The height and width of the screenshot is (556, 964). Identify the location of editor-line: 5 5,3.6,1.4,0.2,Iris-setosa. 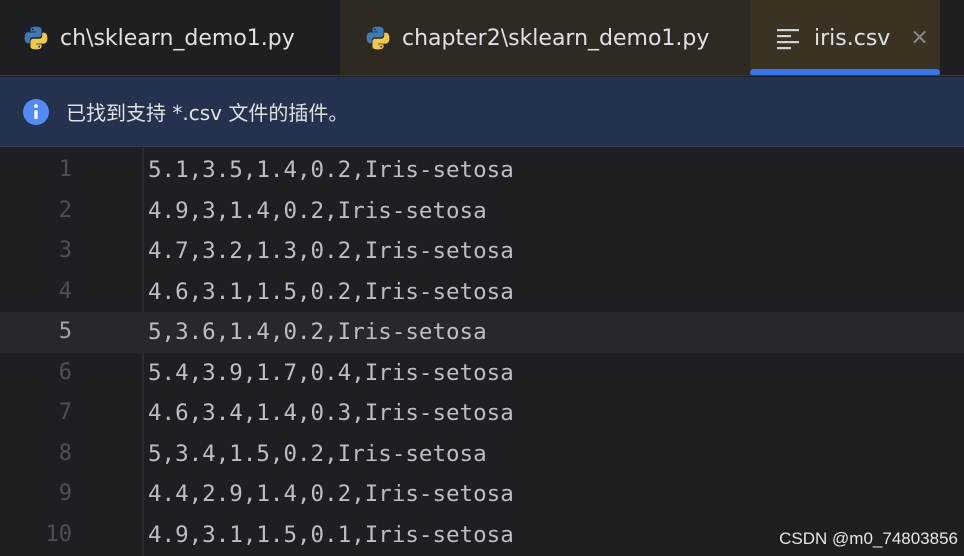
(482, 332).